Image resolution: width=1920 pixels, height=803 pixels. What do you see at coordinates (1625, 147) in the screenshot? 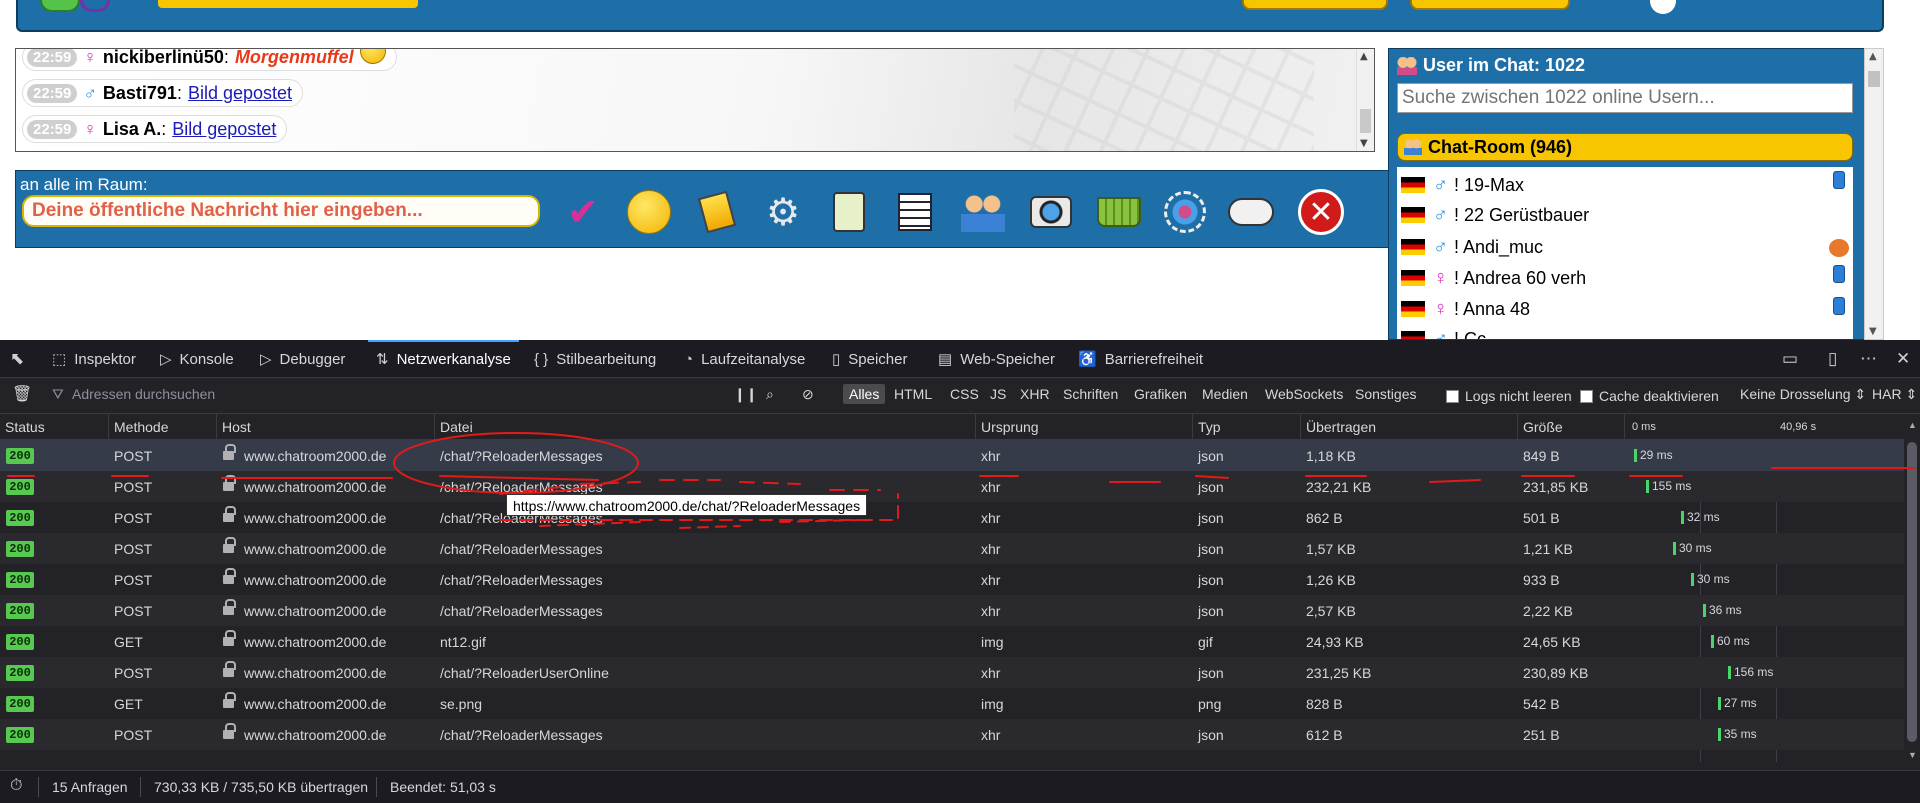
I see `room-header: Chat-Room (946)` at bounding box center [1625, 147].